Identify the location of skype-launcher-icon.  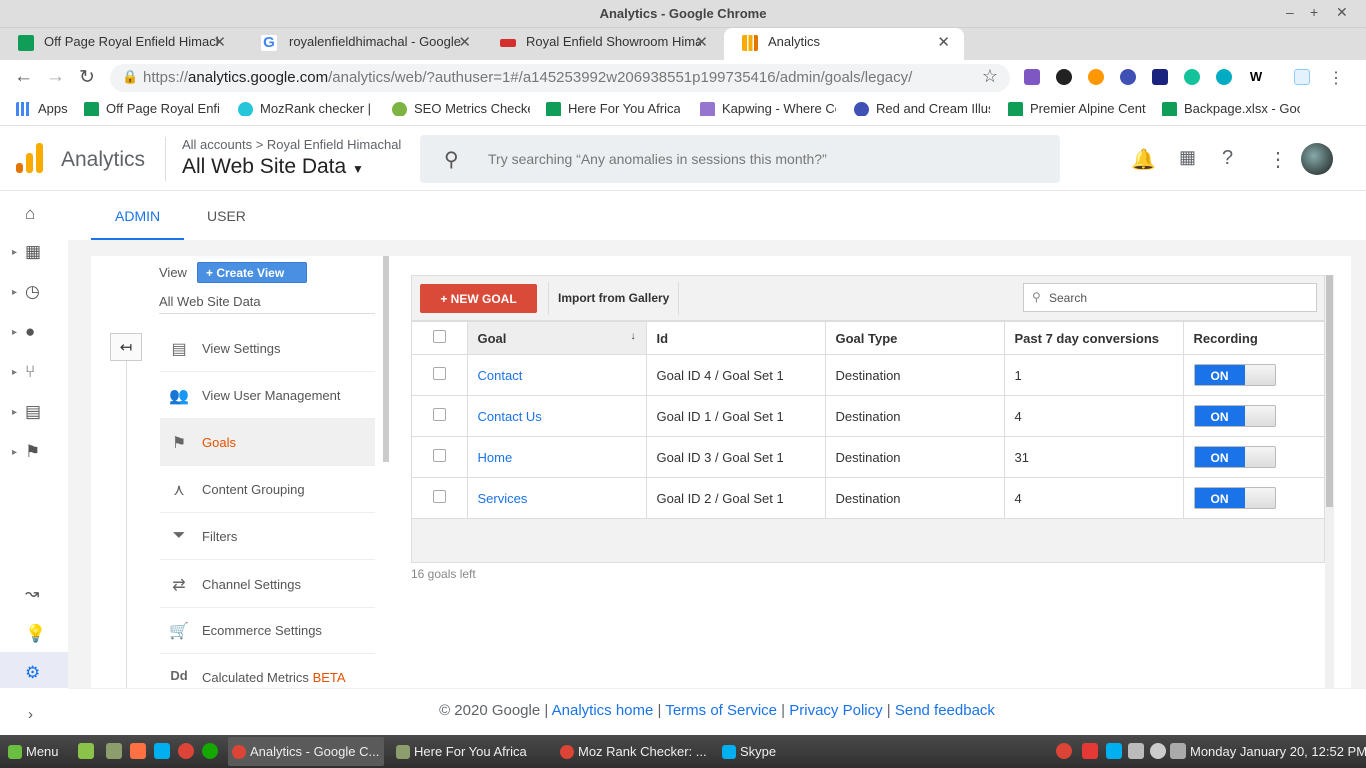
(162, 751).